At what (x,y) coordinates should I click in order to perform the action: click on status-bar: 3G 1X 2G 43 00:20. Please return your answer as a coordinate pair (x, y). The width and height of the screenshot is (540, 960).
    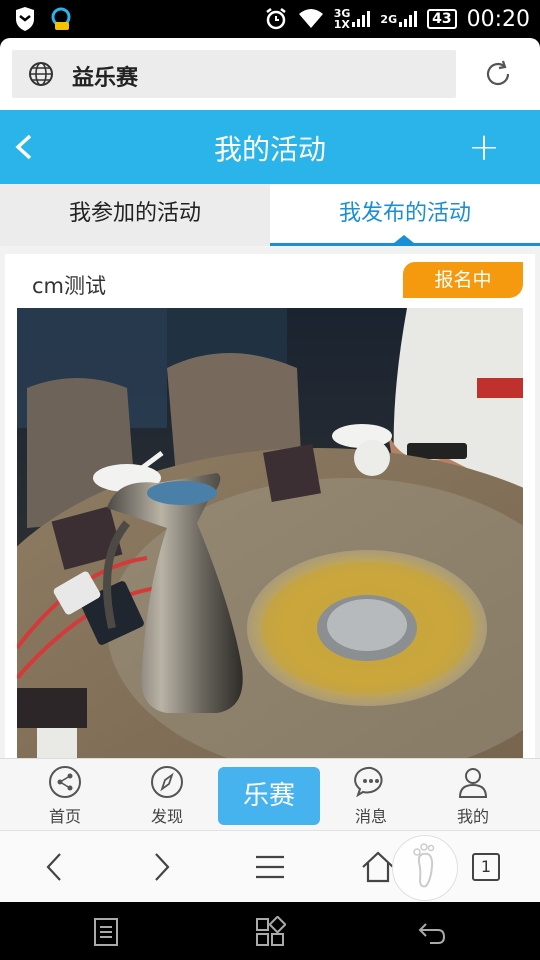
    Looking at the image, I should click on (270, 19).